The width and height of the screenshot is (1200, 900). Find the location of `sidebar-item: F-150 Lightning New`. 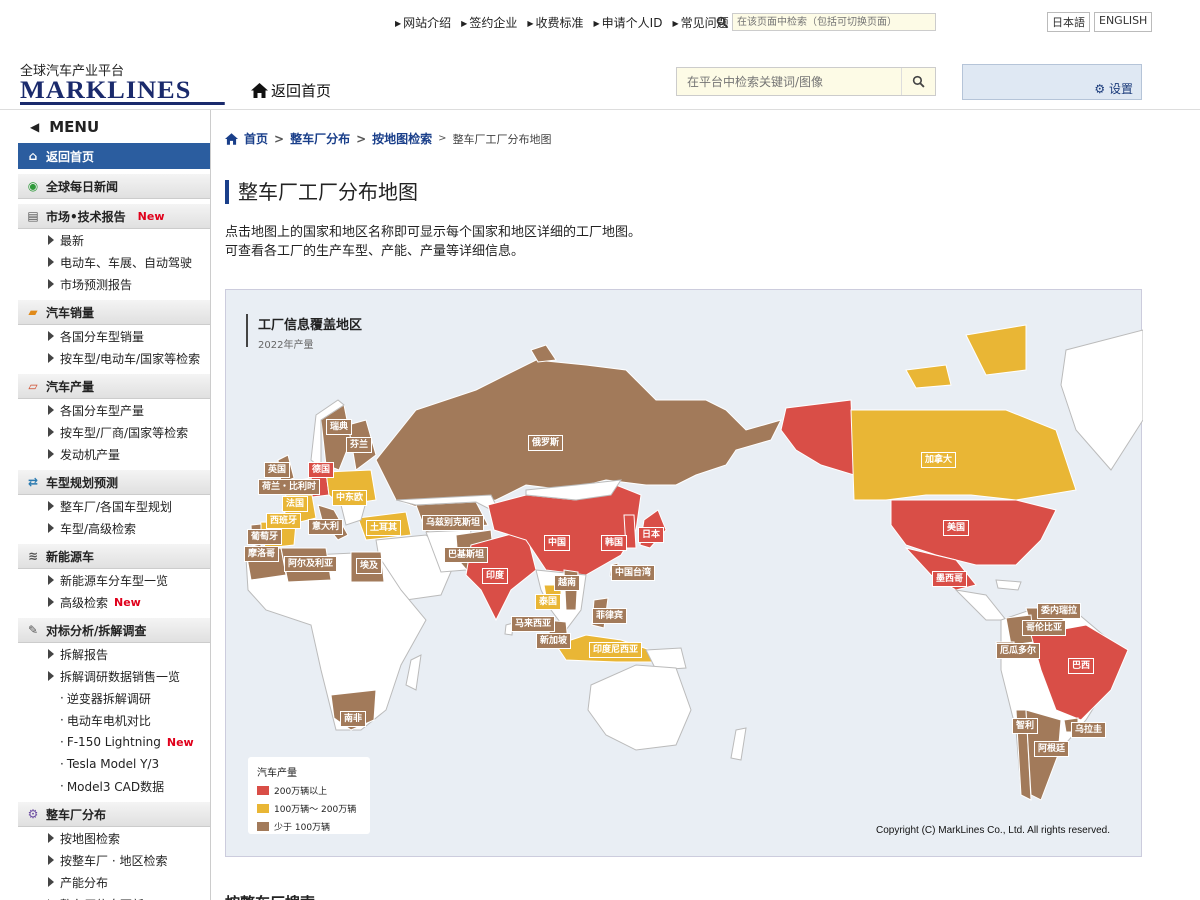

sidebar-item: F-150 Lightning New is located at coordinates (114, 742).